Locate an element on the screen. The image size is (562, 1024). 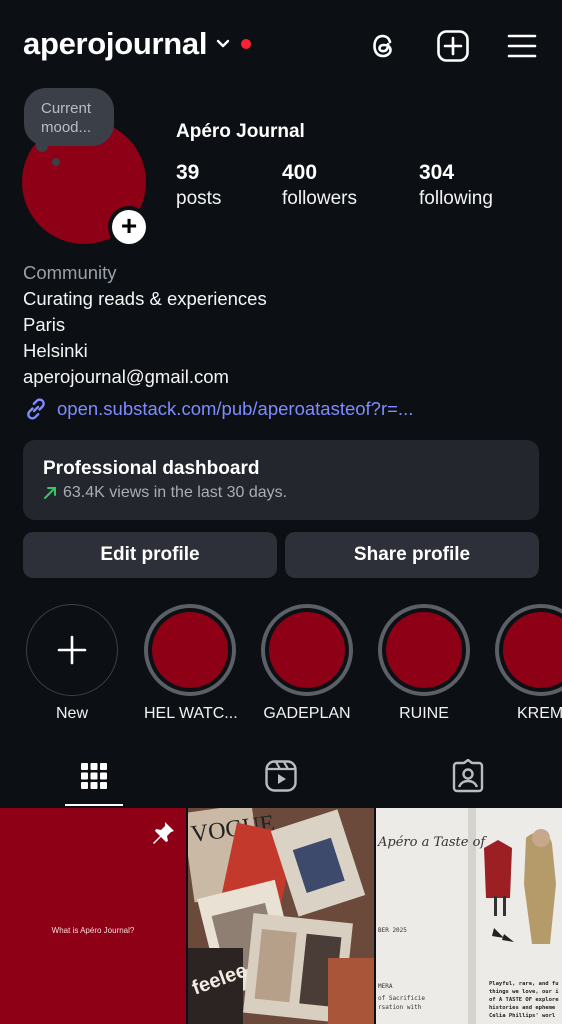
highlight-label: GADEPLAN is located at coordinates (307, 713).